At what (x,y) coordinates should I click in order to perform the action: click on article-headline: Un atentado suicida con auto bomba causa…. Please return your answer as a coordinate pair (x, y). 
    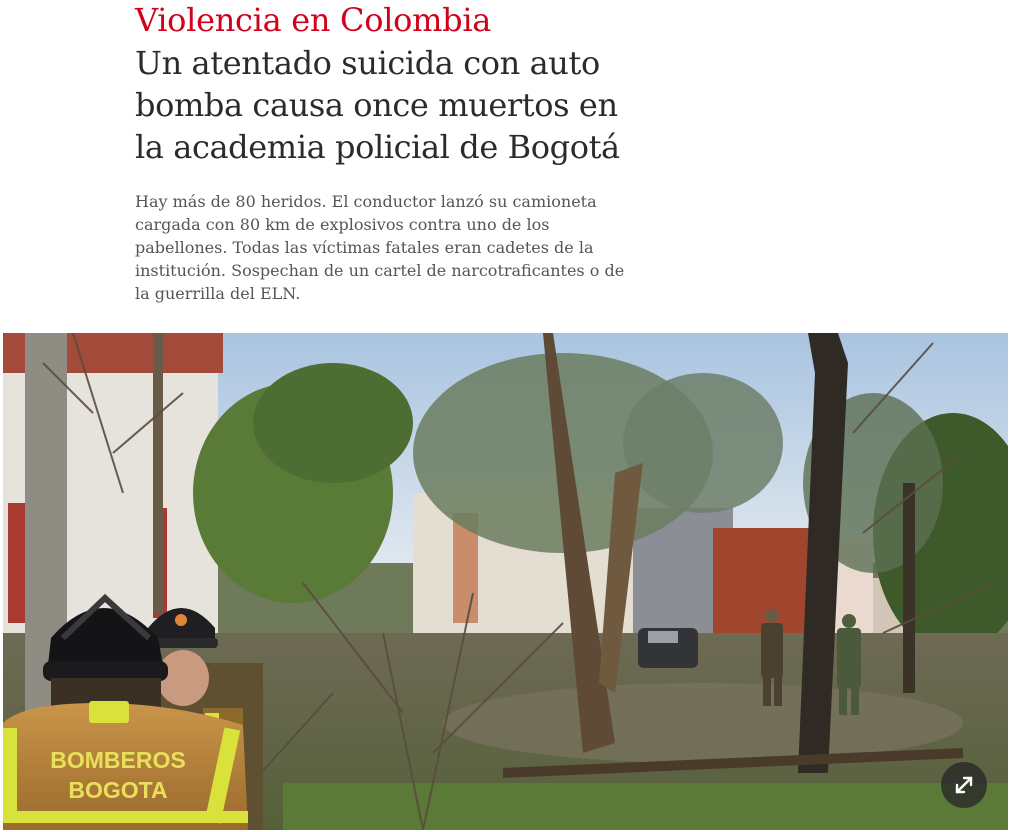
    Looking at the image, I should click on (395, 105).